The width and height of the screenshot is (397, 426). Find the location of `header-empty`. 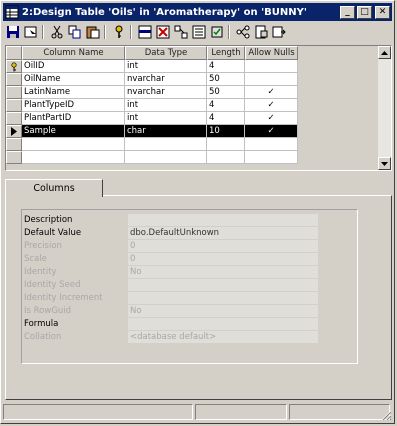

header-empty is located at coordinates (338, 53).